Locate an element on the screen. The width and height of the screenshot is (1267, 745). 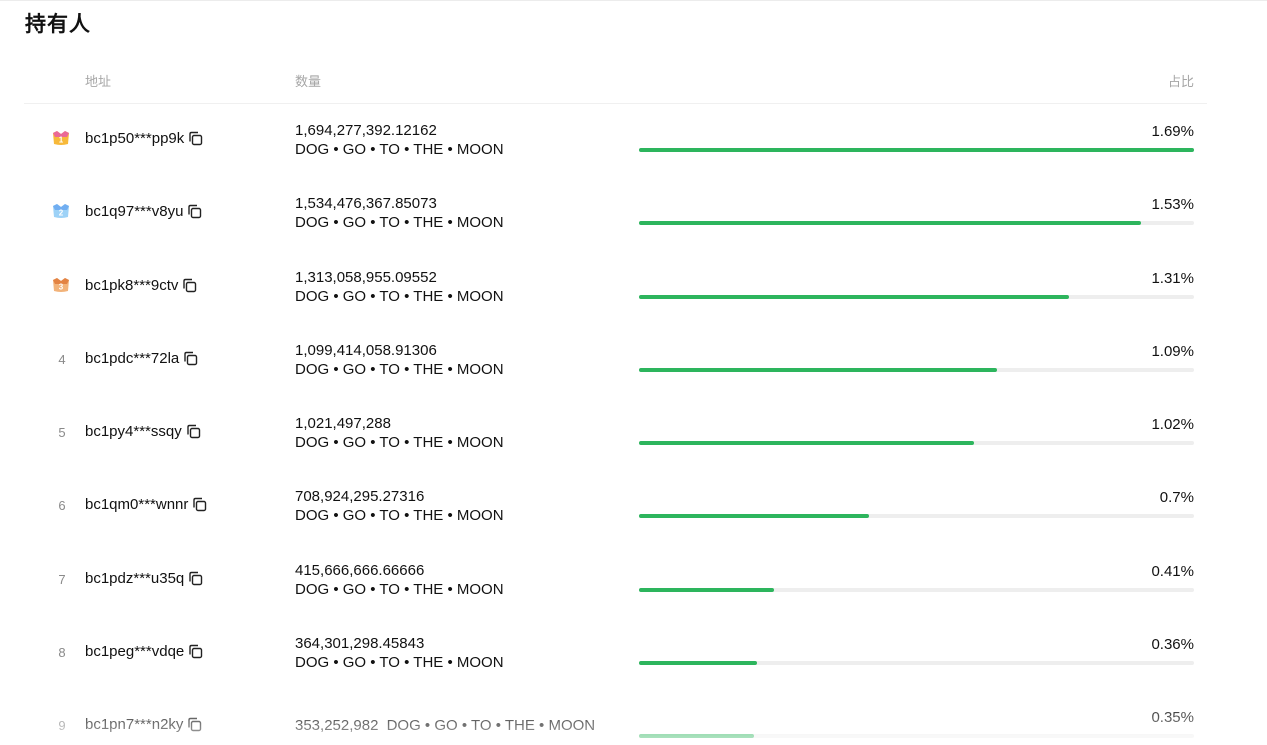
holding-quantity: 1,021,497,288 DOG • GO • TO • THE • MOON is located at coordinates (399, 433).